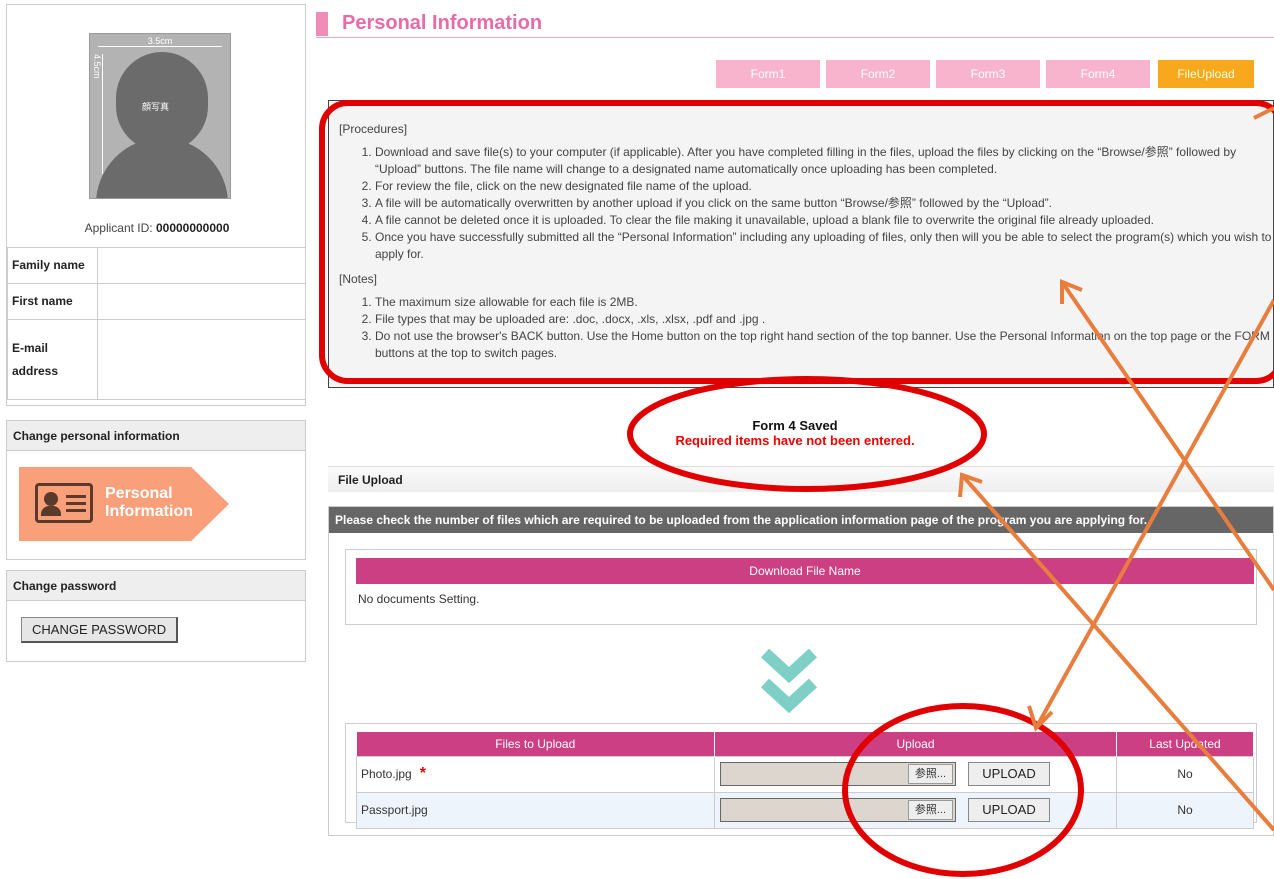  I want to click on personal-info-button: Personal Information, so click(124, 504).